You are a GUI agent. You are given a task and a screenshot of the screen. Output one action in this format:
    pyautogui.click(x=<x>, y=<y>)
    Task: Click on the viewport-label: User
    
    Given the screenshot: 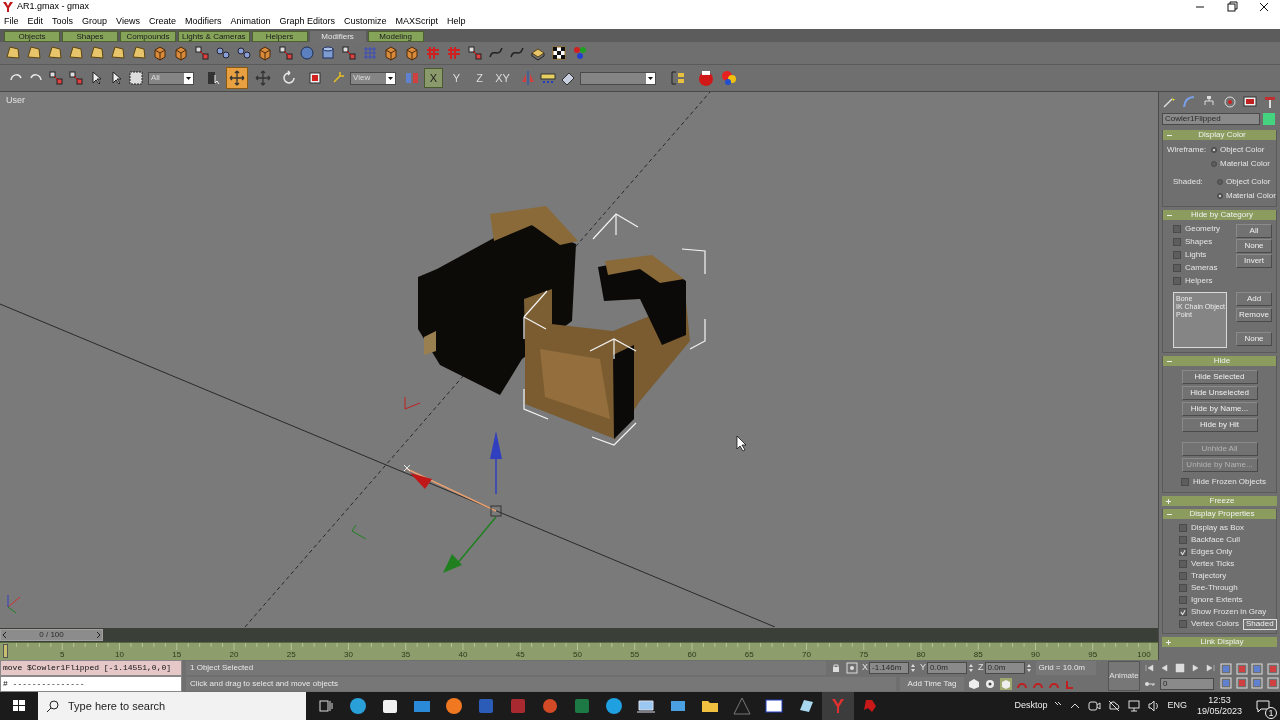 What is the action you would take?
    pyautogui.click(x=15, y=101)
    